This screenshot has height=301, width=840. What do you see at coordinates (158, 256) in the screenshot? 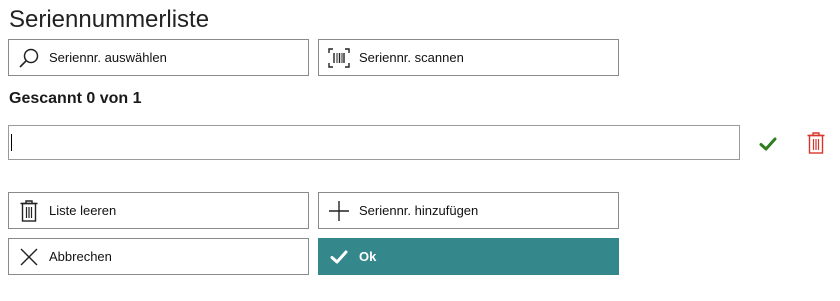
I see `cancel-button: Abbrechen` at bounding box center [158, 256].